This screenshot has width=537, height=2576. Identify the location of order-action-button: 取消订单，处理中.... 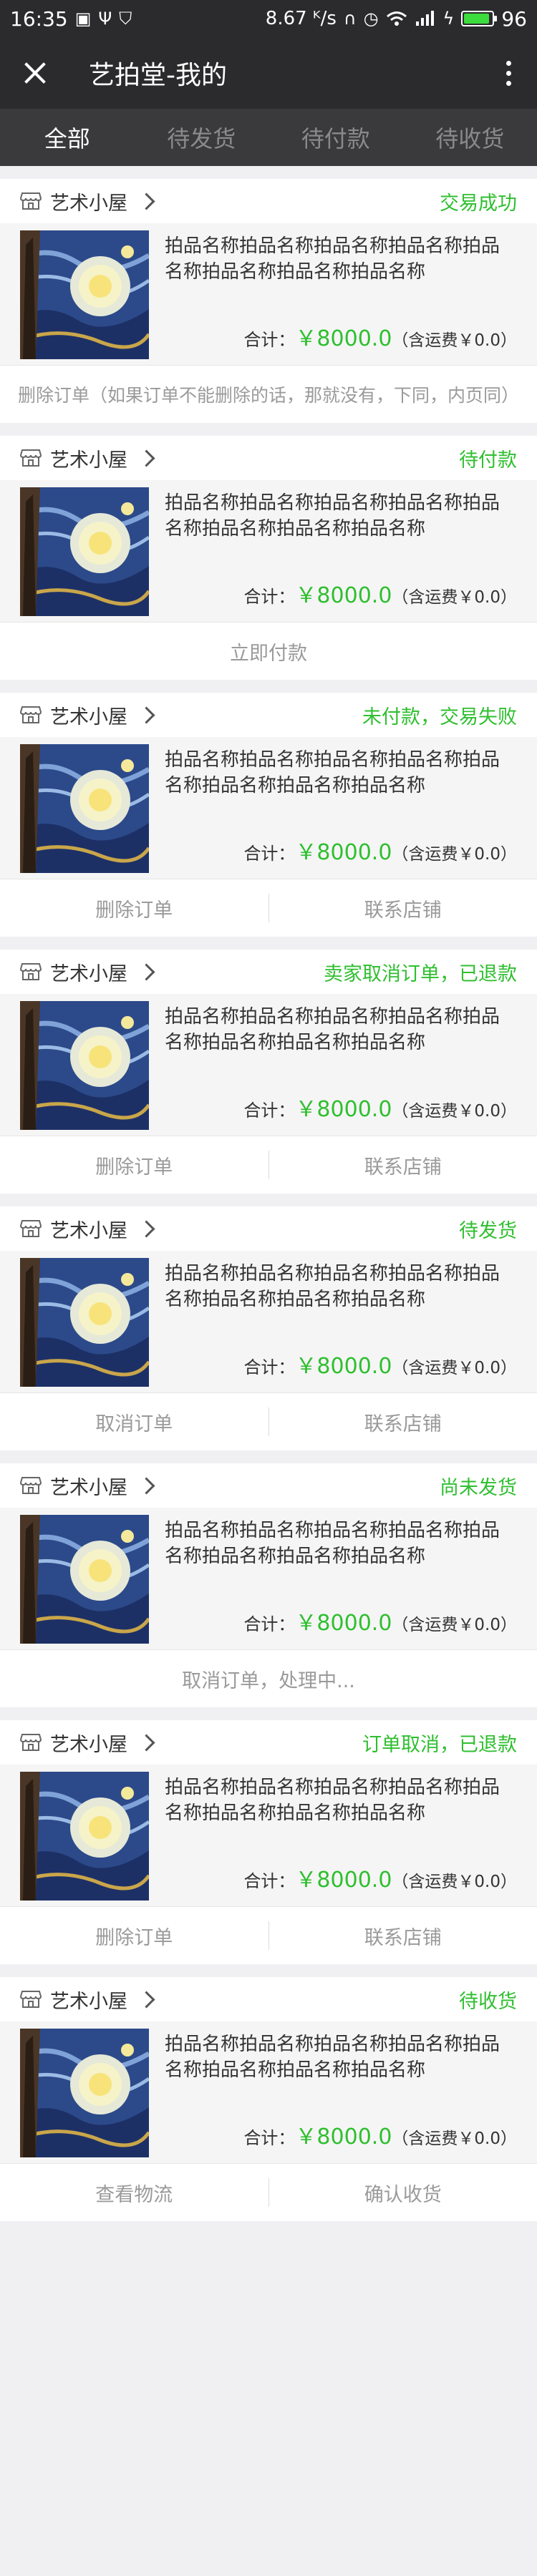
(268, 1679).